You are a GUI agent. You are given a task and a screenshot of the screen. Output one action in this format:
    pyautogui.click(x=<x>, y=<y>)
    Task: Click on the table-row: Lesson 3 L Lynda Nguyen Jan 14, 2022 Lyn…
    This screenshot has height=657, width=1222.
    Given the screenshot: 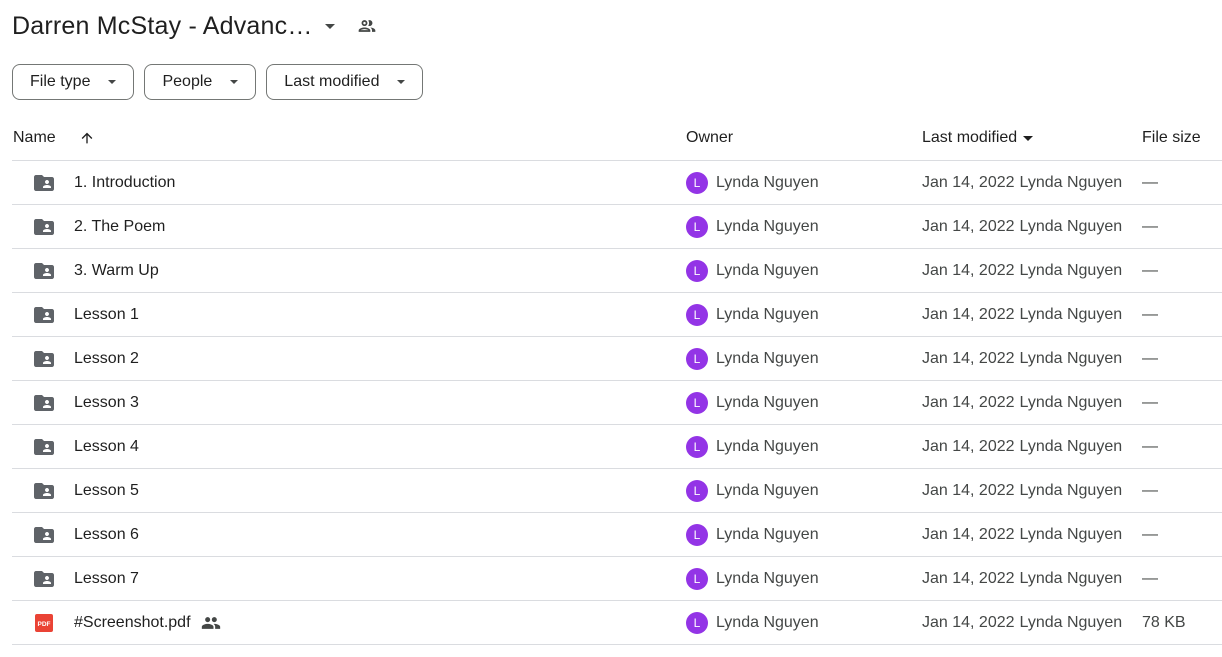 What is the action you would take?
    pyautogui.click(x=617, y=403)
    